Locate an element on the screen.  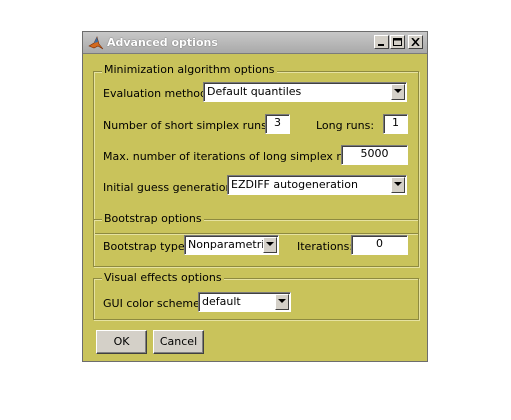
initial-guess-select: EZDIFF autogeneration is located at coordinates (317, 185).